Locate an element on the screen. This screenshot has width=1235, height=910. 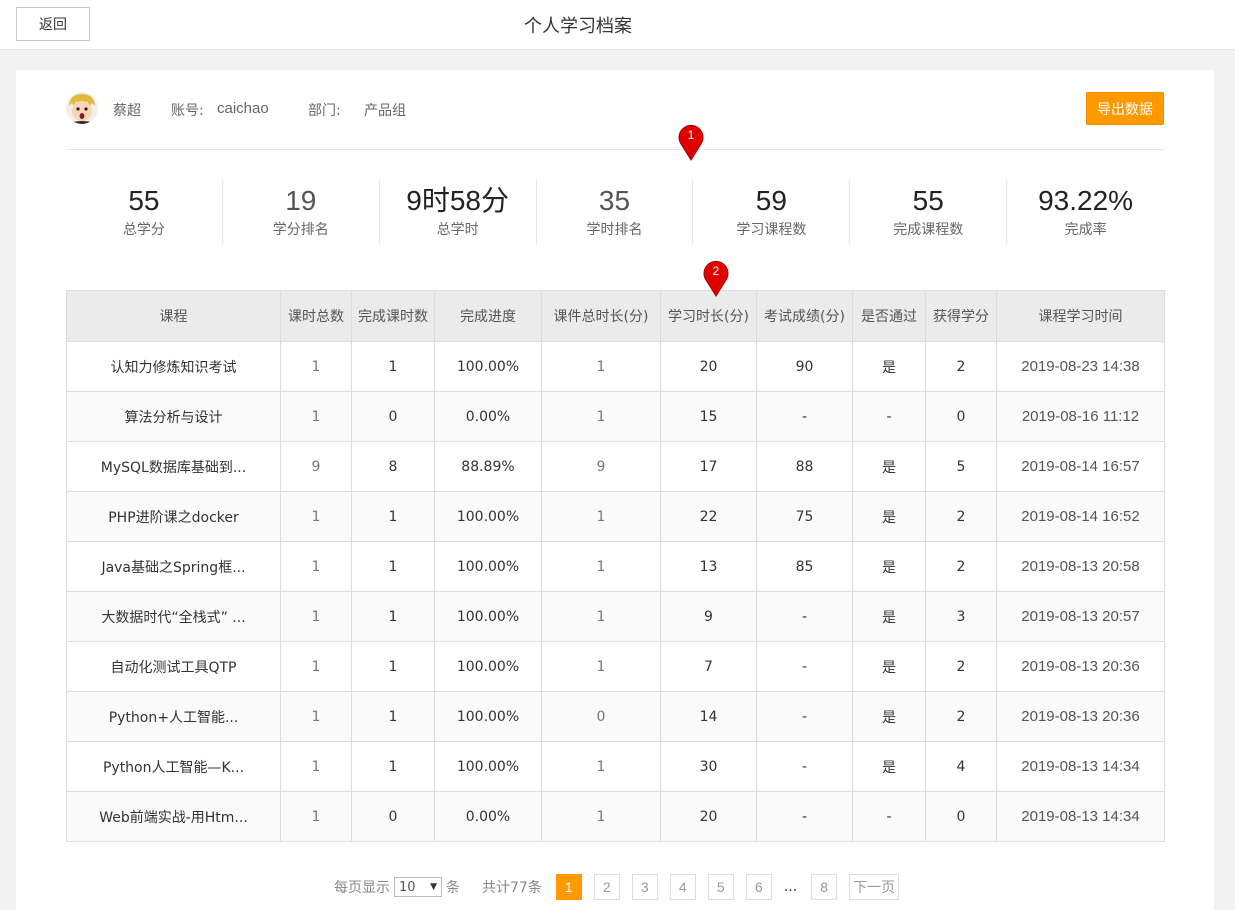
page-title: 个人学习档案 is located at coordinates (578, 26).